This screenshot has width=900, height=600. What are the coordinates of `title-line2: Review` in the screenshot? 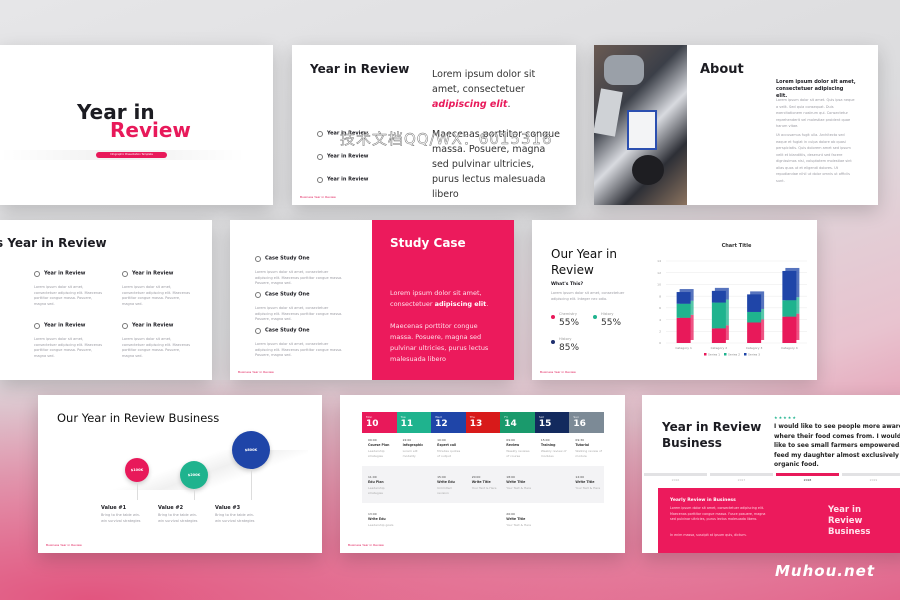 It's located at (150, 130).